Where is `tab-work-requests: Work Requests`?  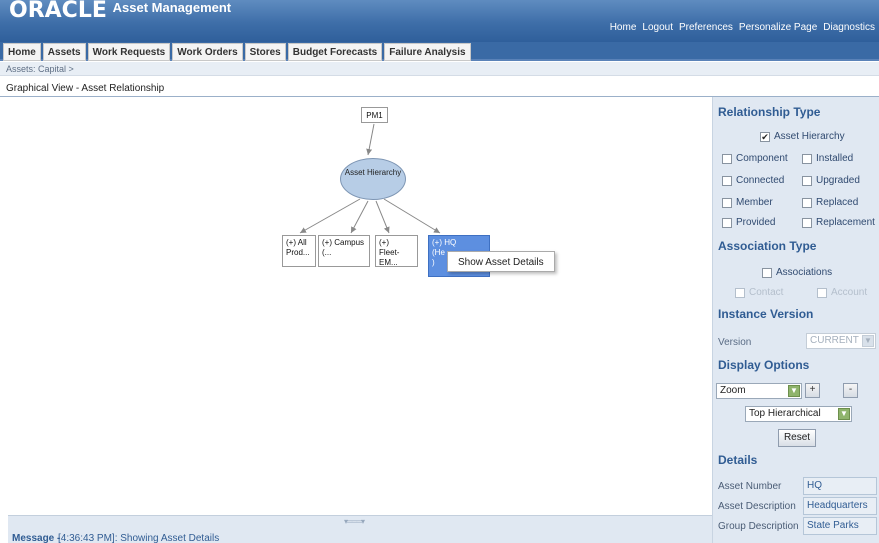
tab-work-requests: Work Requests is located at coordinates (129, 52).